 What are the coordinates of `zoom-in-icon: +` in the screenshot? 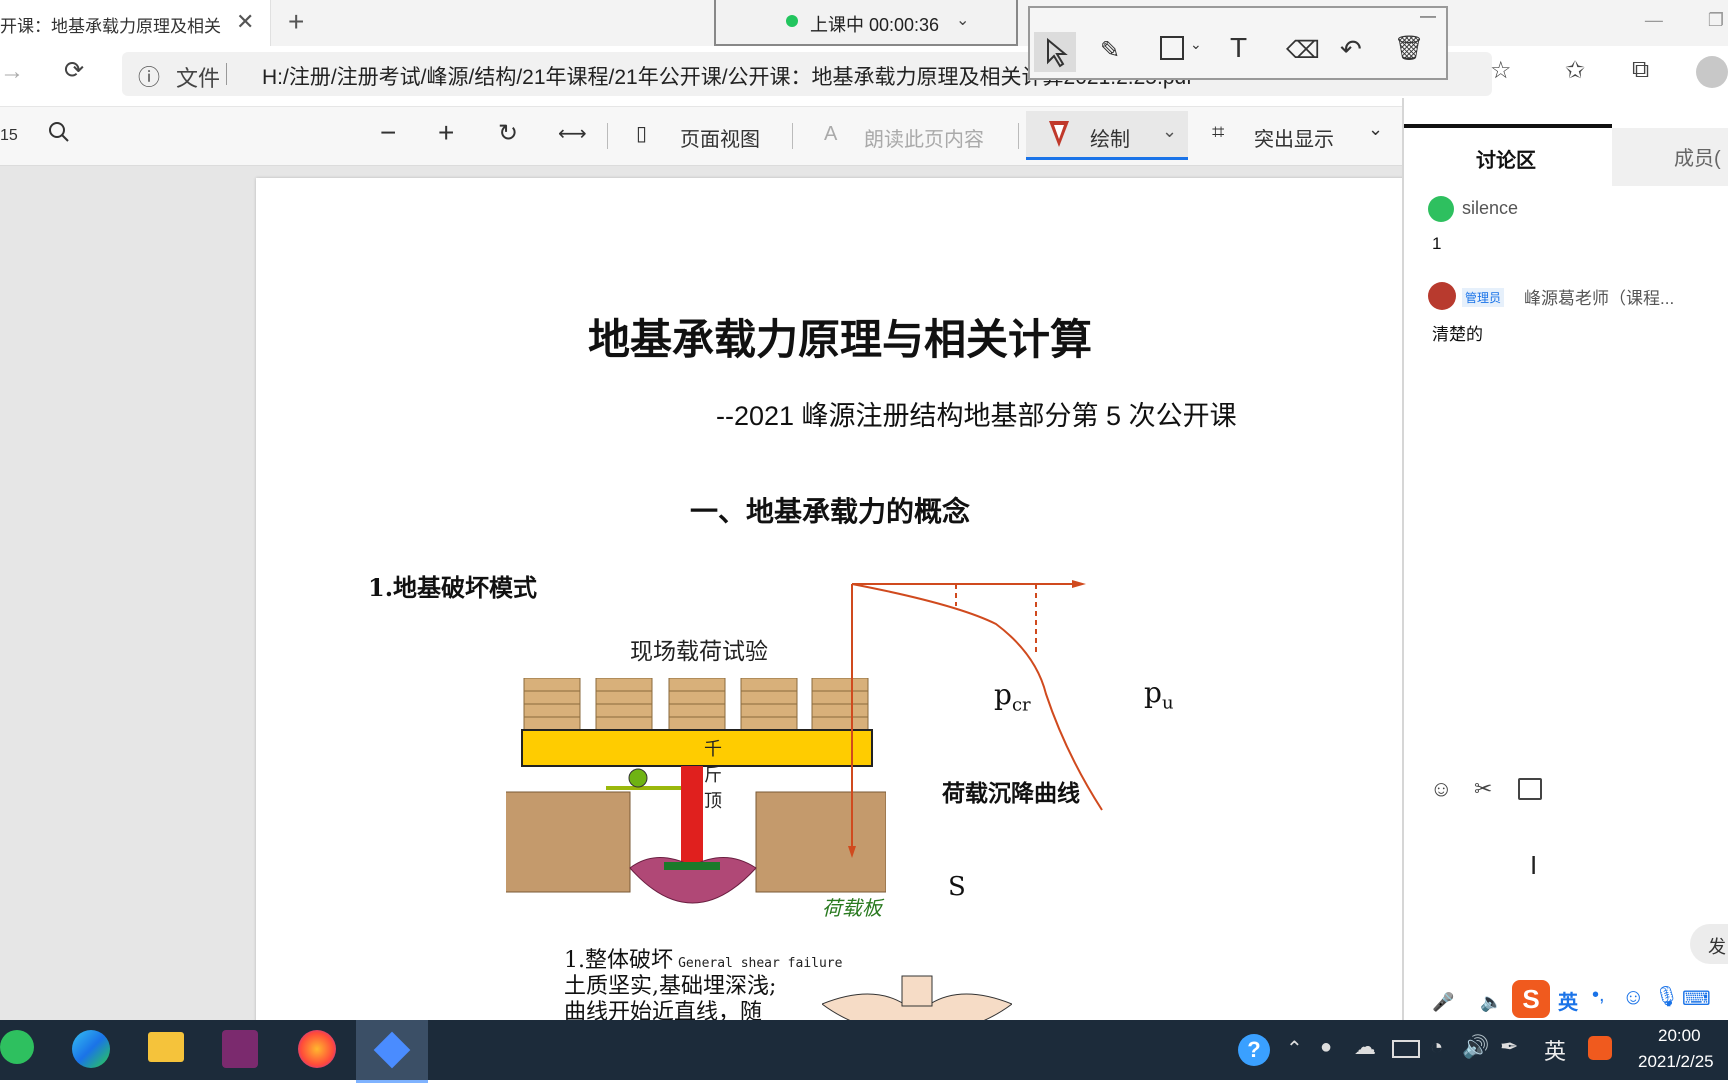 It's located at (446, 133).